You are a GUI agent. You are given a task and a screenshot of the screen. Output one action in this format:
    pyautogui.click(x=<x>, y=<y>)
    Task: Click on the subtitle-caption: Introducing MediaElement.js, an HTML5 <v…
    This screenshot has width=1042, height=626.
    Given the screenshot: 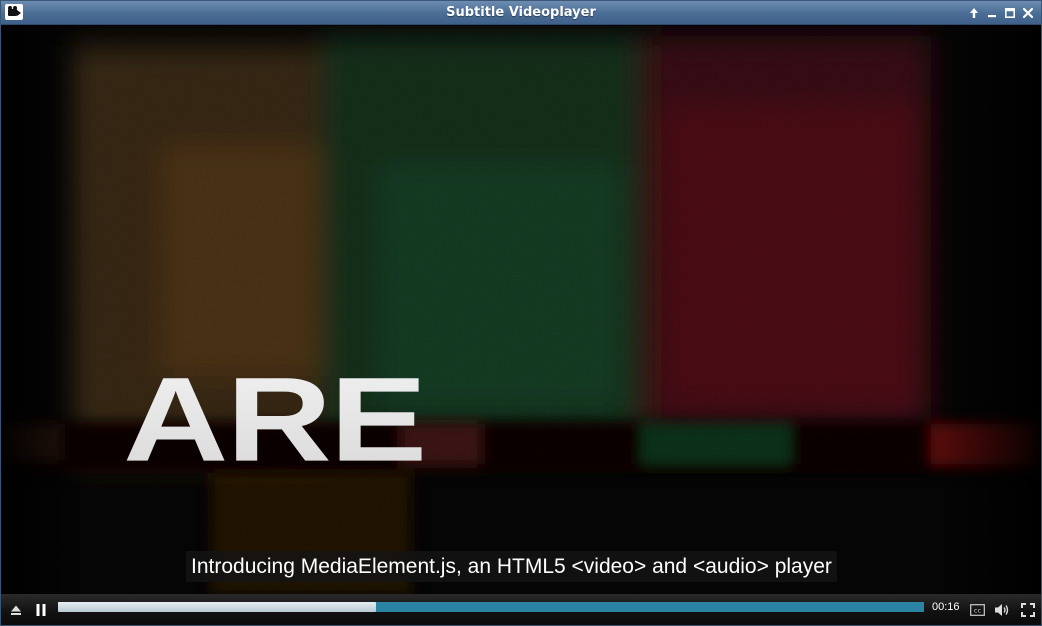 What is the action you would take?
    pyautogui.click(x=511, y=566)
    